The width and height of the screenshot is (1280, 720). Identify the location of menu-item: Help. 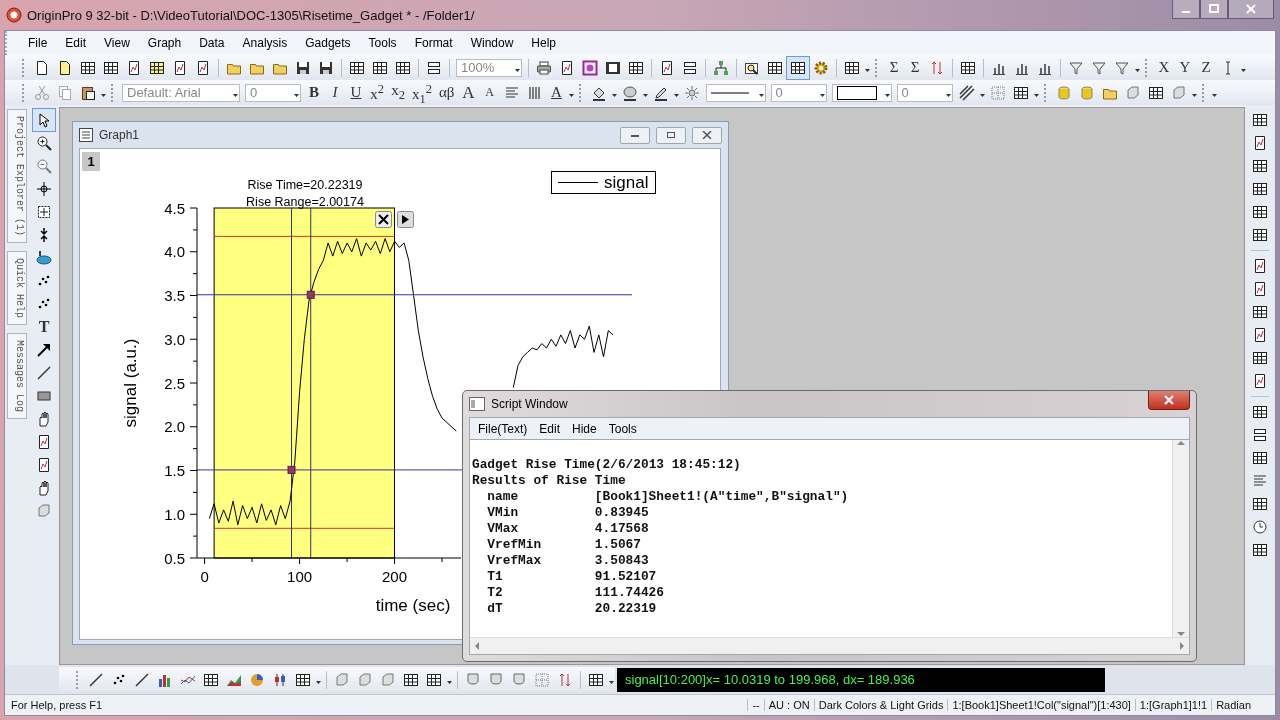
(543, 43).